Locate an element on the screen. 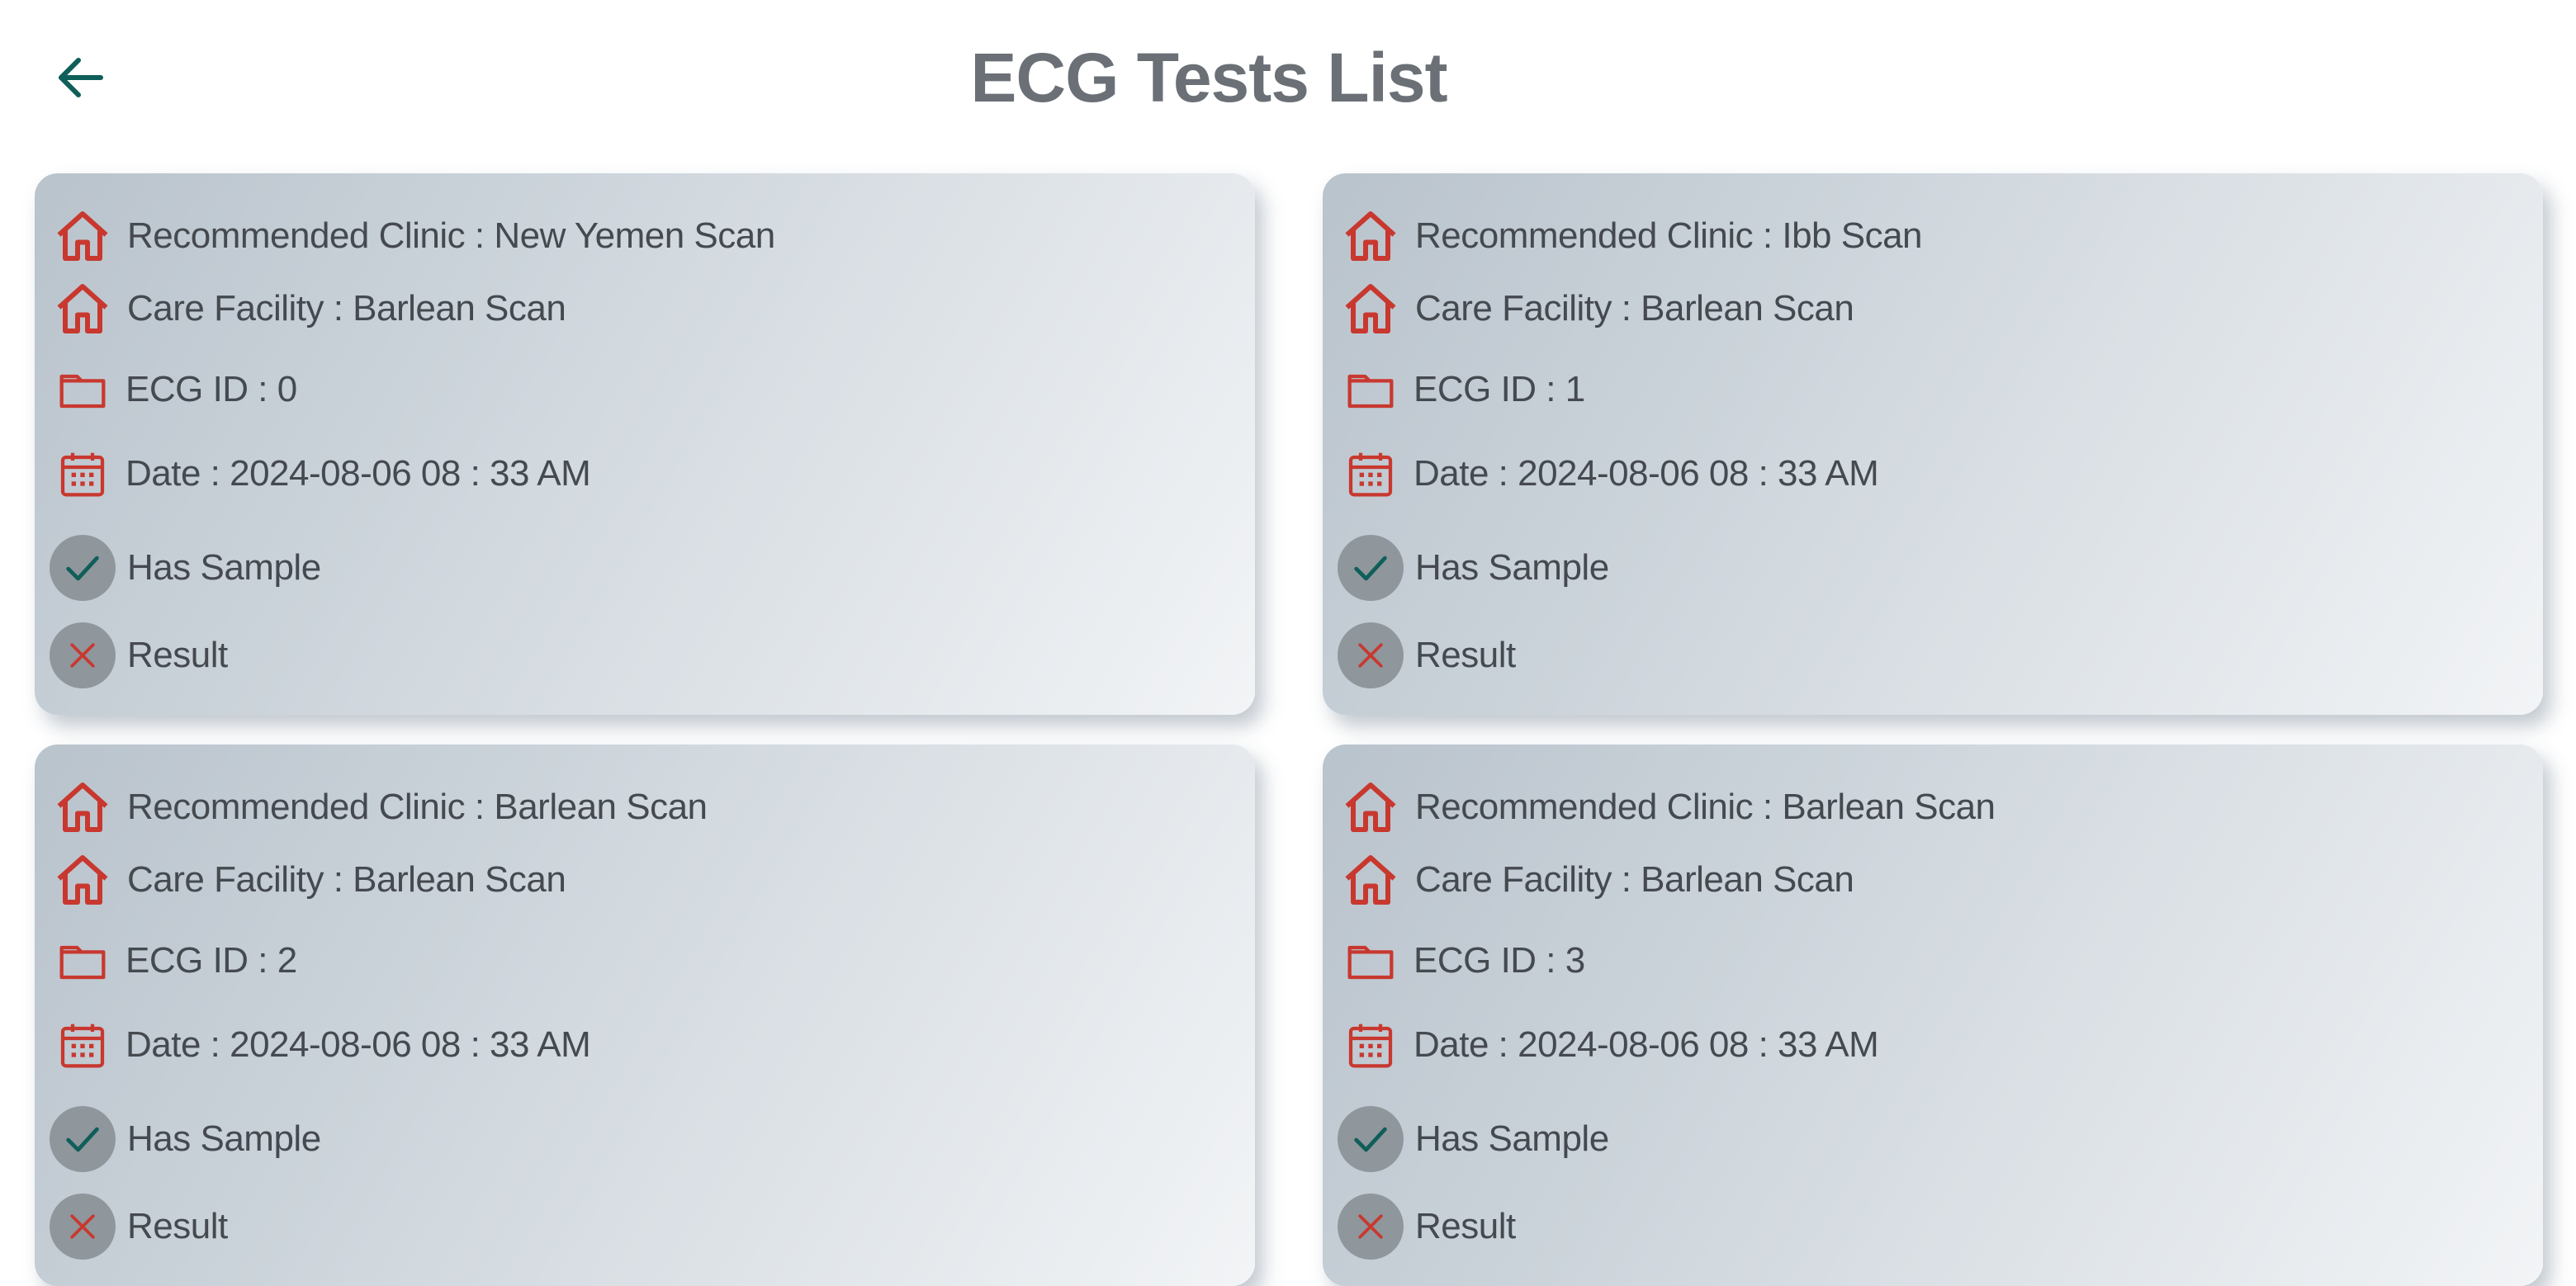  recommended-clinic: Recommended Clinic : New Yemen Scan is located at coordinates (451, 235).